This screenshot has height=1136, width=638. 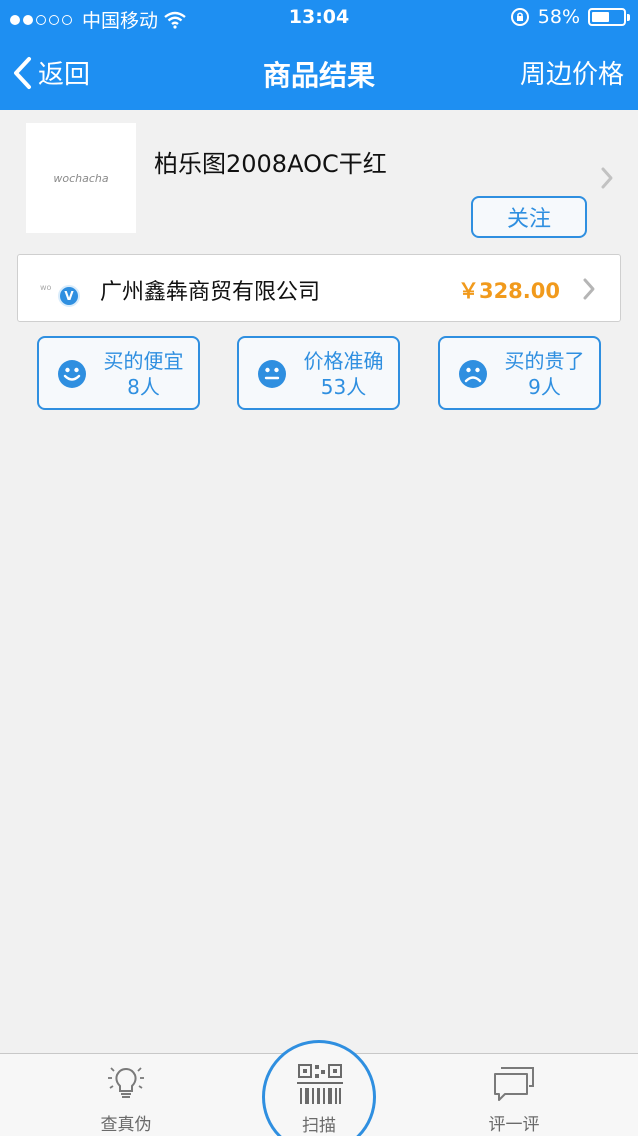 What do you see at coordinates (572, 72) in the screenshot?
I see `nearby-prices-link: 周边价格` at bounding box center [572, 72].